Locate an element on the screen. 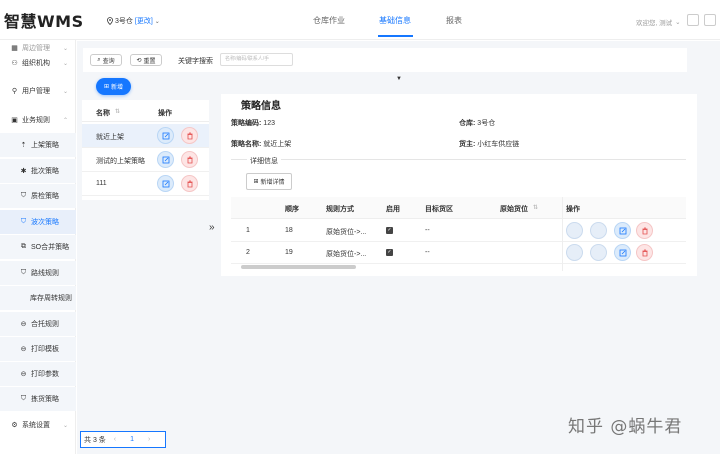  row-name: 111 is located at coordinates (101, 183).